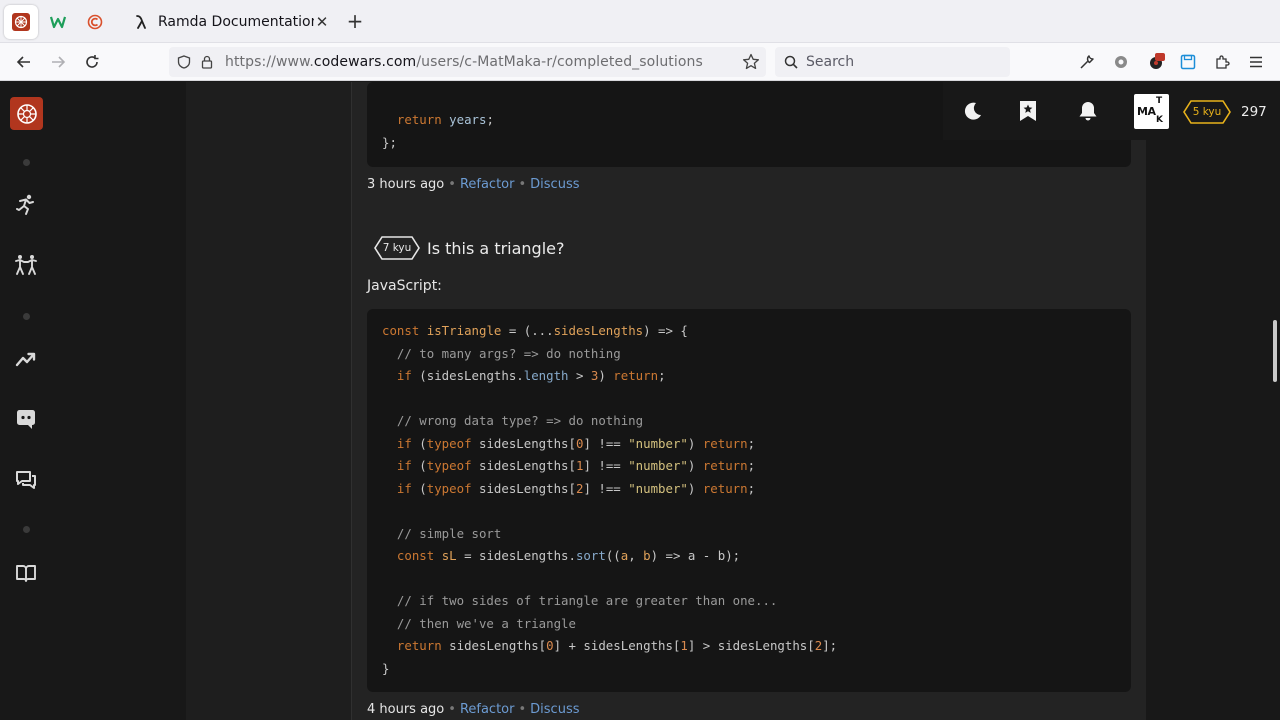 This screenshot has height=720, width=1280. Describe the element at coordinates (1159, 120) in the screenshot. I see `avatar-letter: K` at that location.